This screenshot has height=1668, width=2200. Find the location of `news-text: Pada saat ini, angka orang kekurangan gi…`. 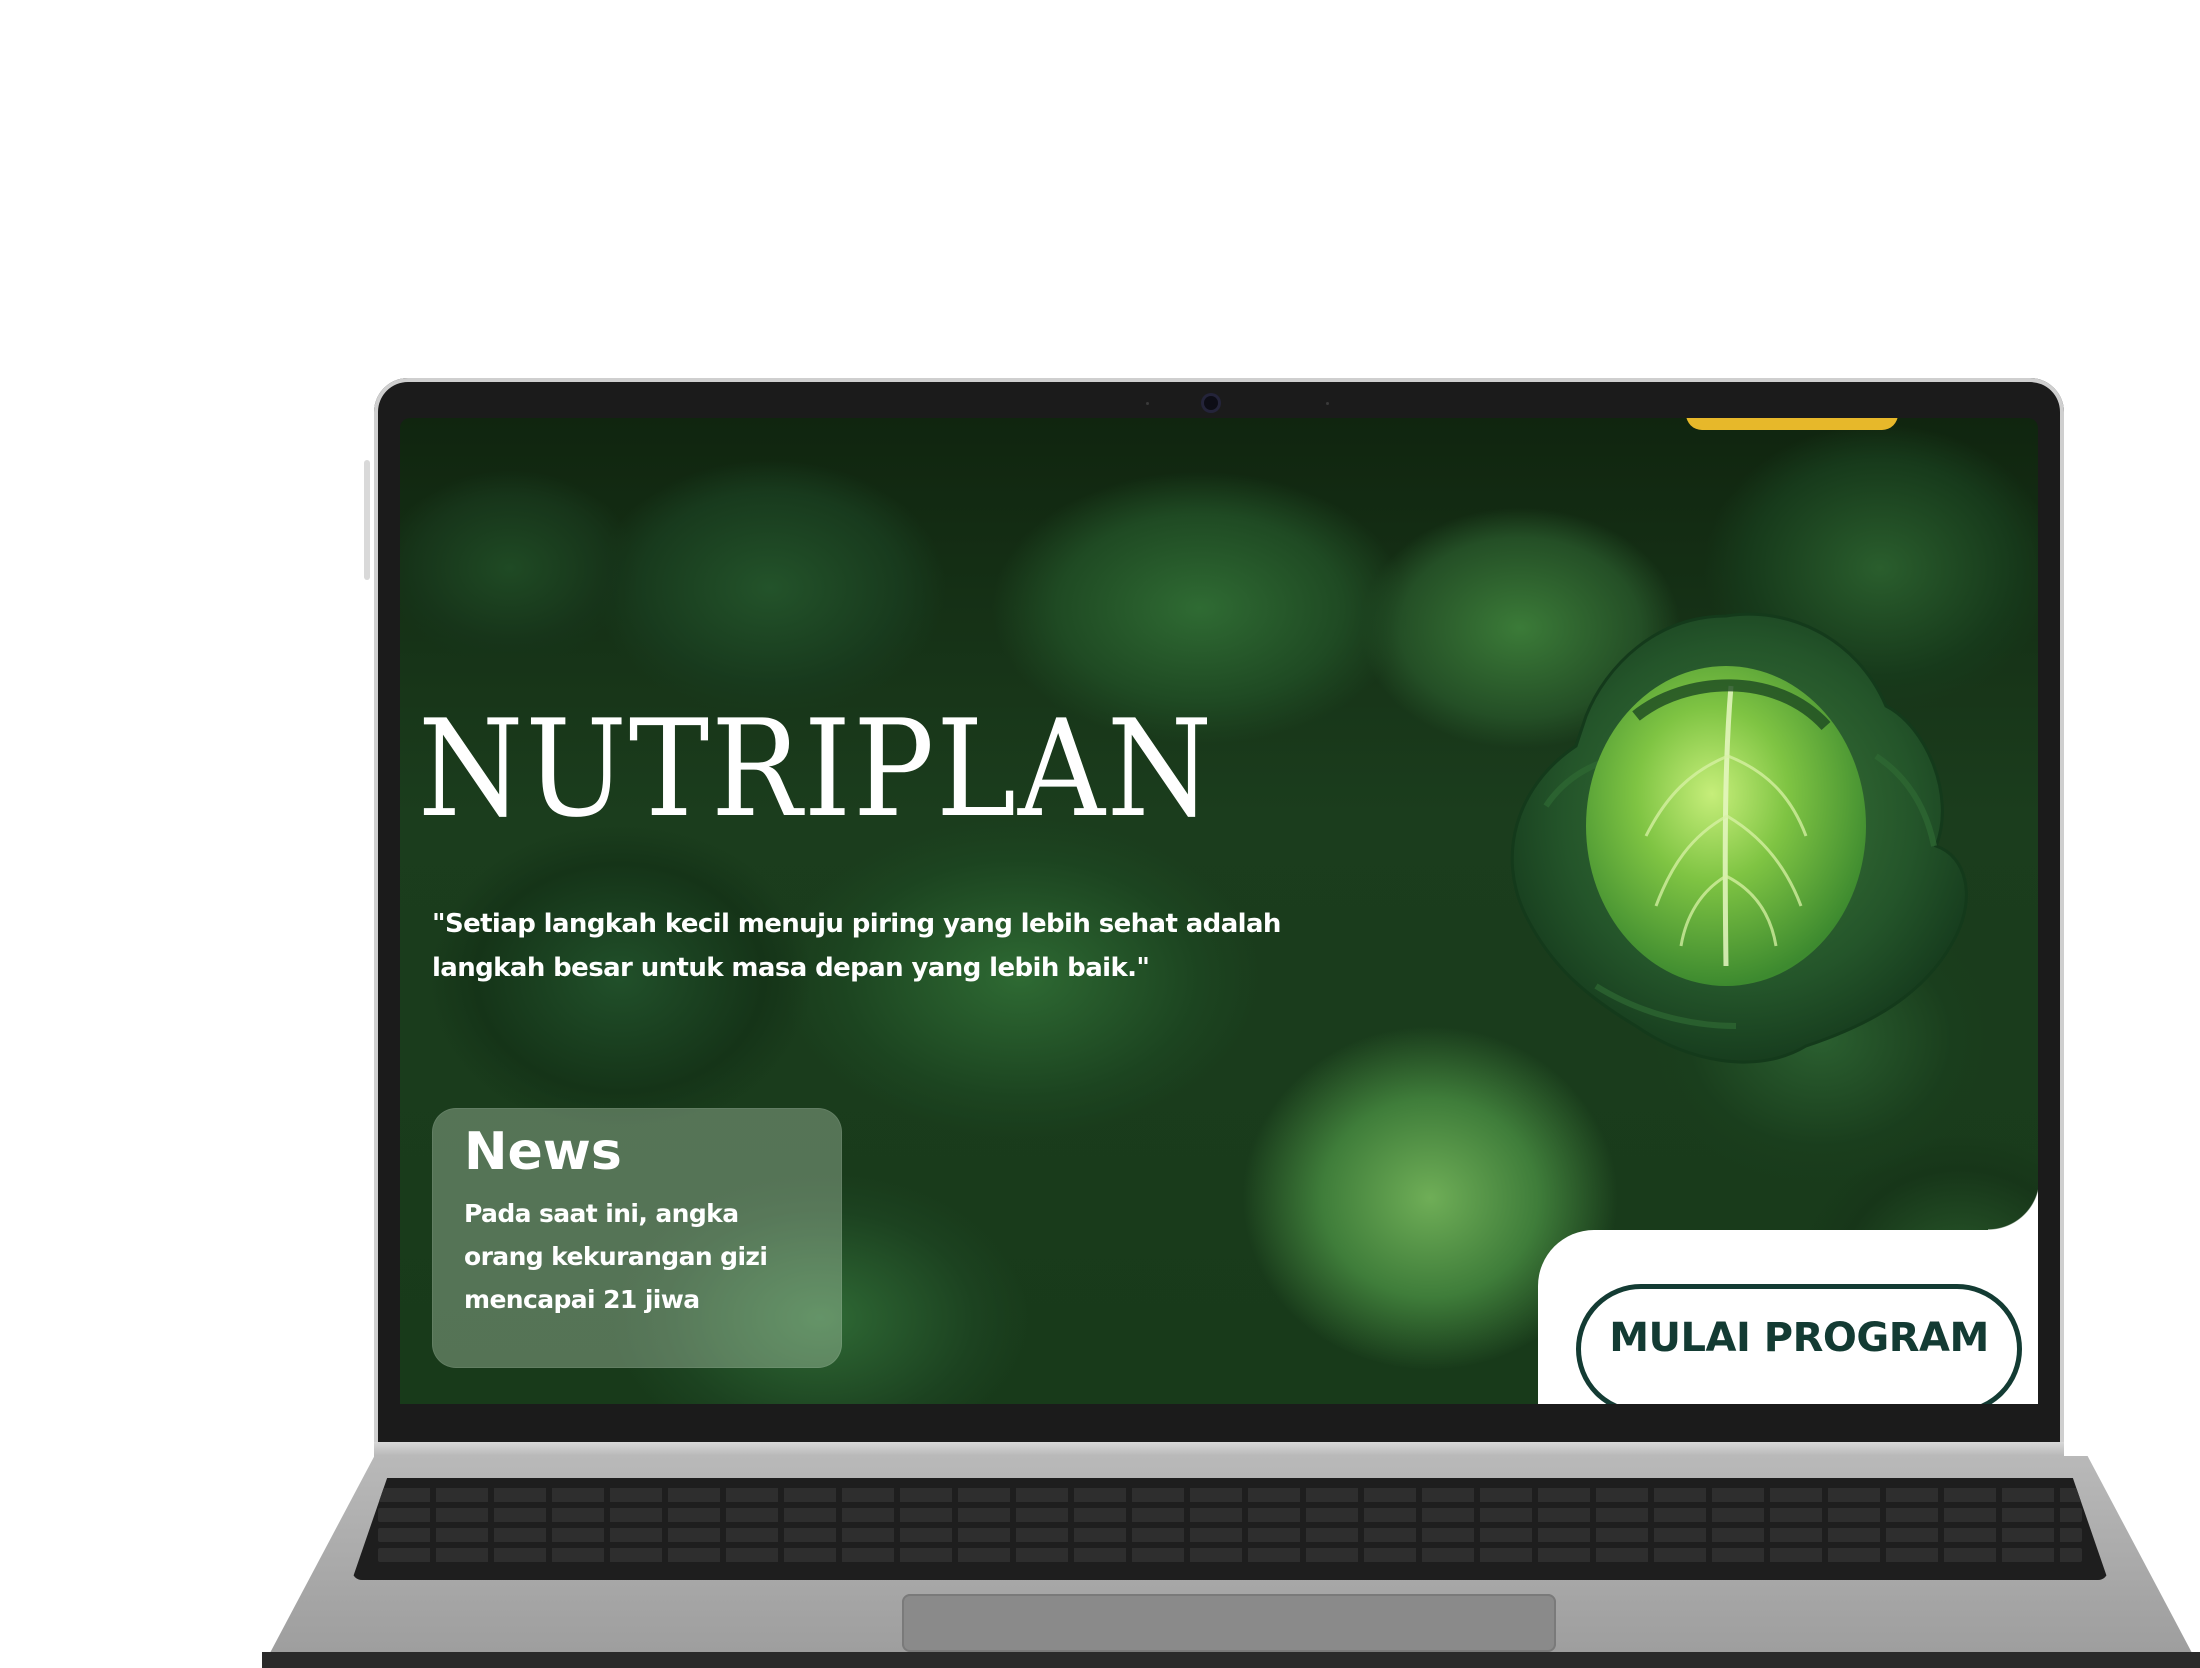

news-text: Pada saat ini, angka orang kekurangan gi… is located at coordinates (616, 1256).